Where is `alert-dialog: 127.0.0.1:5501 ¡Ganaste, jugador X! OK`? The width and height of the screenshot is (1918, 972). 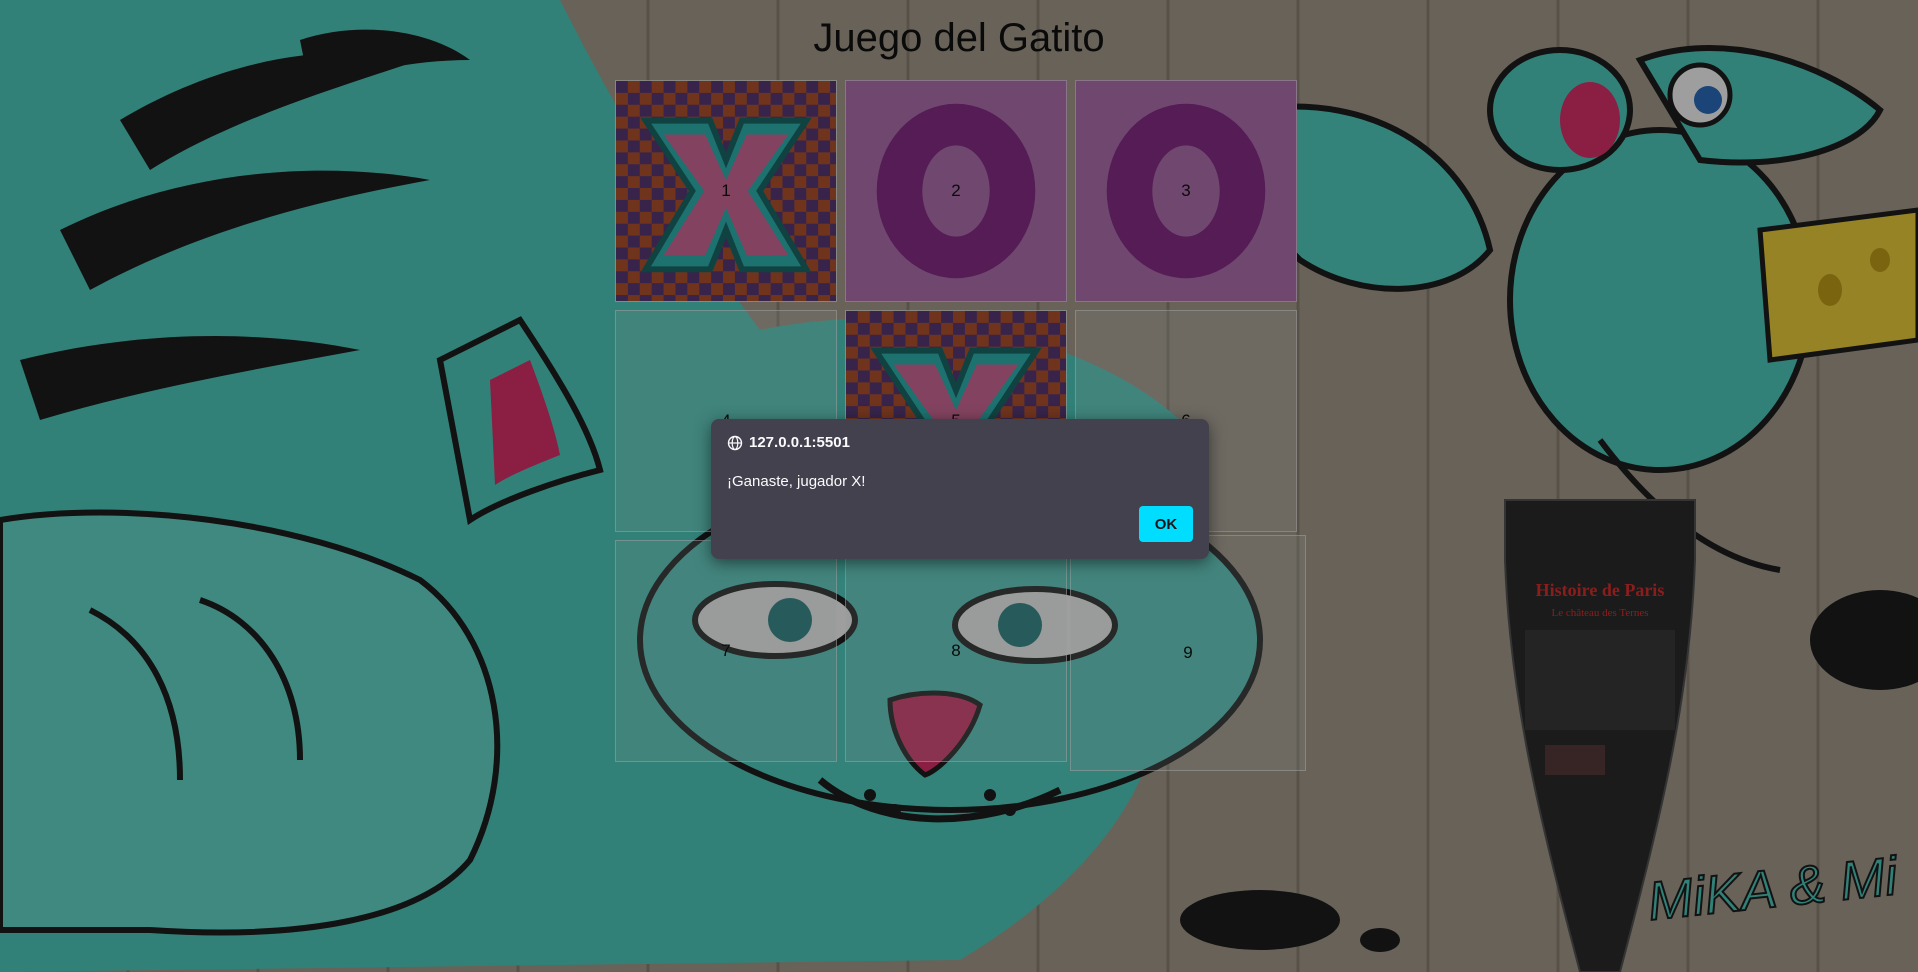 alert-dialog: 127.0.0.1:5501 ¡Ganaste, jugador X! OK is located at coordinates (960, 489).